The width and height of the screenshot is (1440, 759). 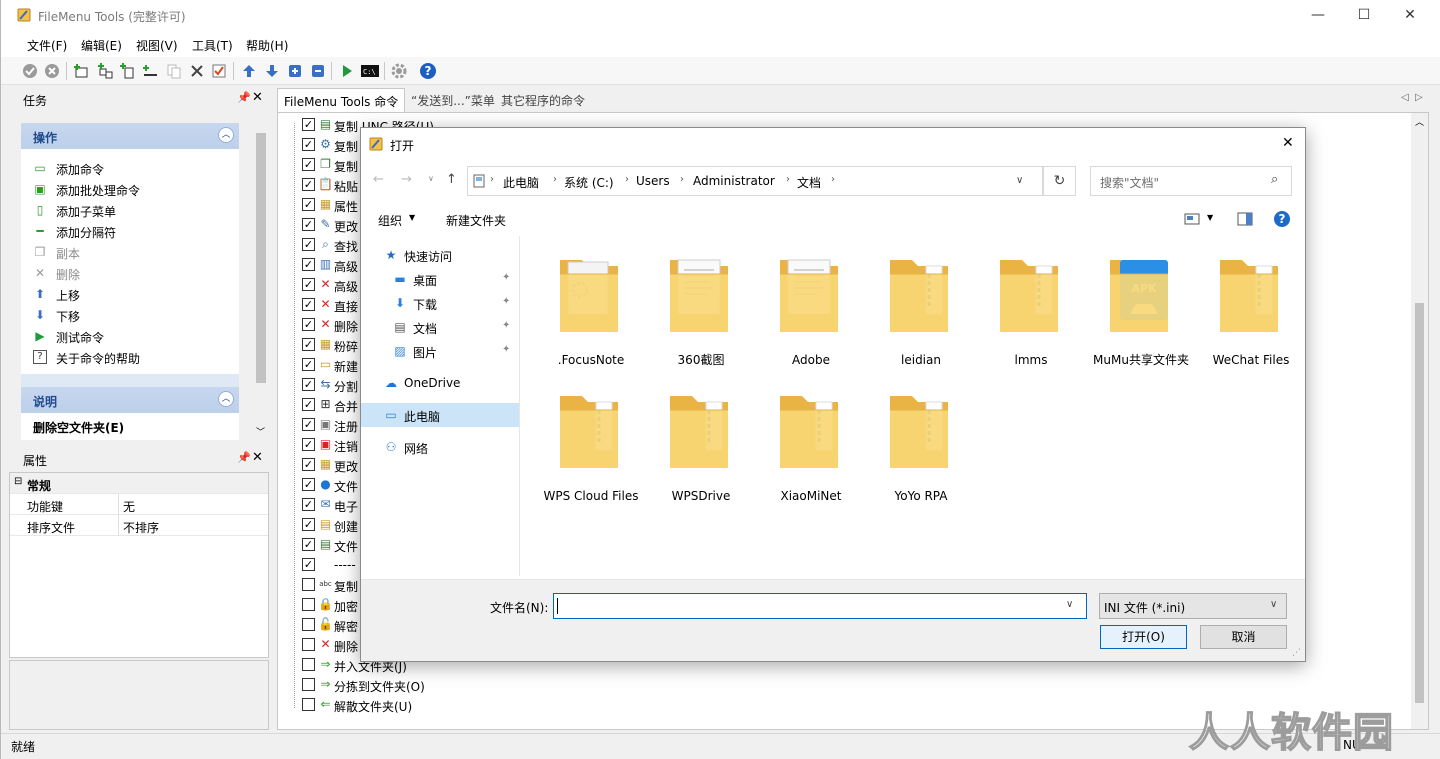 What do you see at coordinates (921, 449) in the screenshot?
I see `folder-item: YoYo RPA` at bounding box center [921, 449].